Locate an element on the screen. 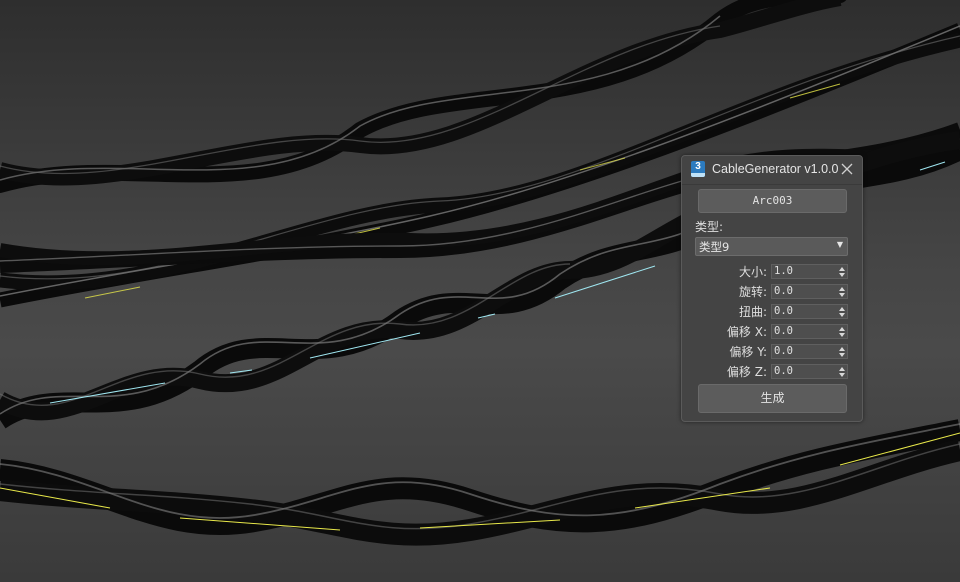 The width and height of the screenshot is (960, 582). type-dropdown-value: 类型9 is located at coordinates (714, 247).